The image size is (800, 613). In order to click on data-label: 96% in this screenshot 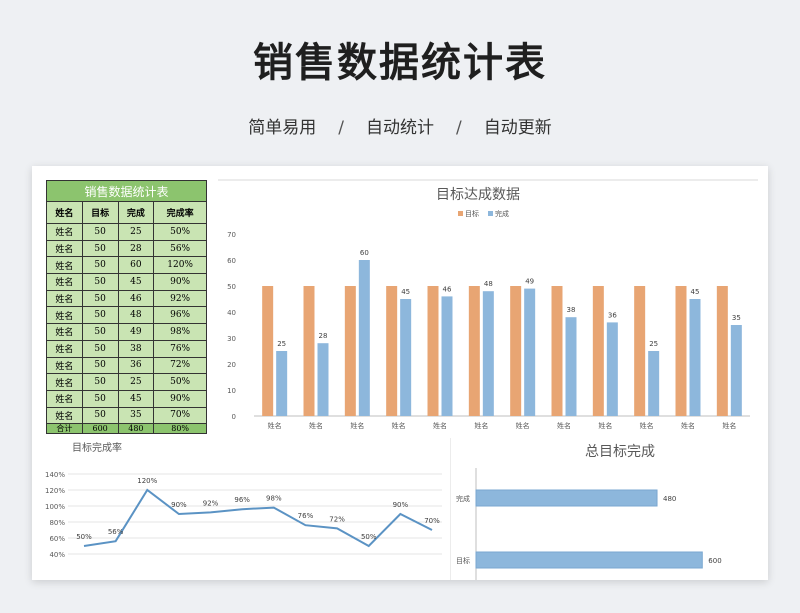, I will do `click(242, 500)`.